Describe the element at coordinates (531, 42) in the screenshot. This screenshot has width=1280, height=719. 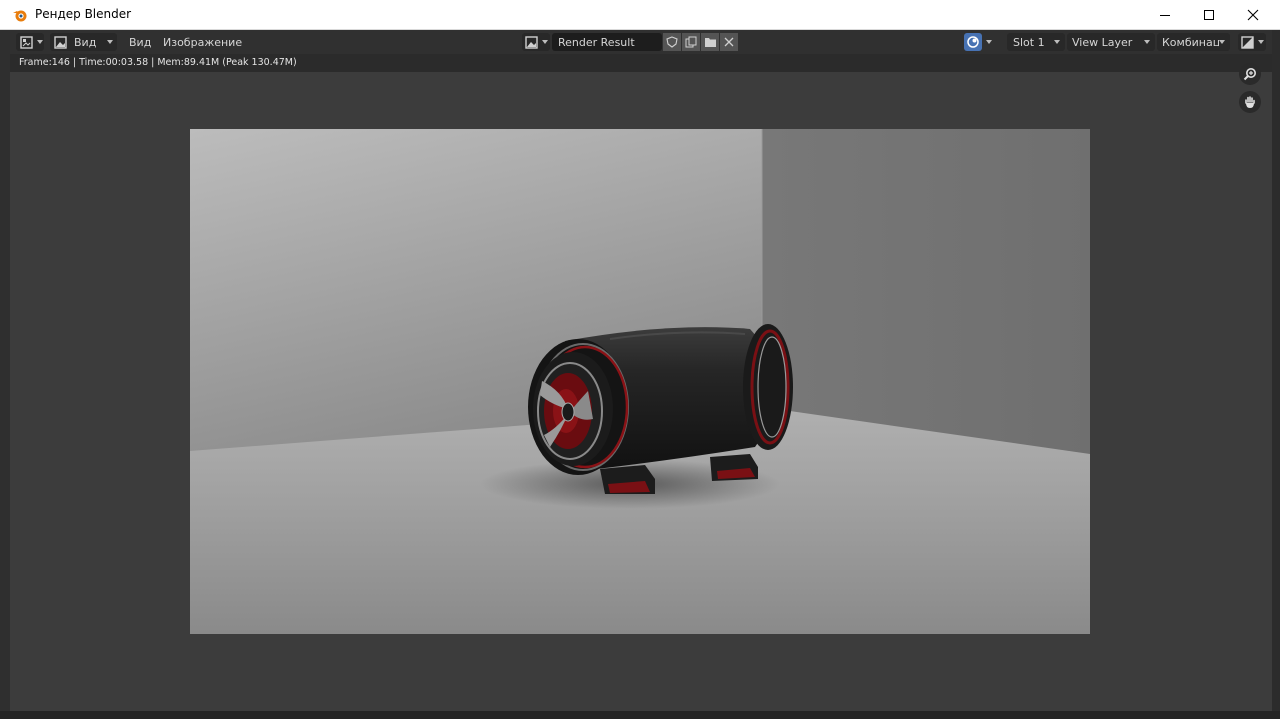
I see `image-browse-icon` at that location.